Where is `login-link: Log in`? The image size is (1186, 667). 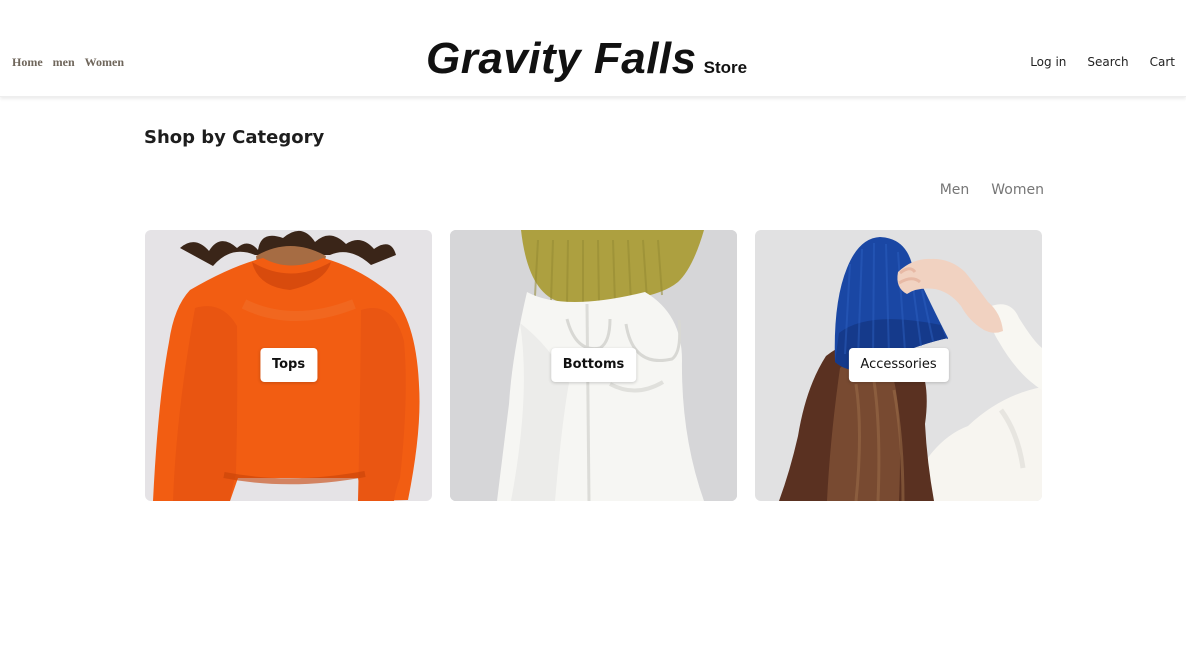
login-link: Log in is located at coordinates (1048, 62).